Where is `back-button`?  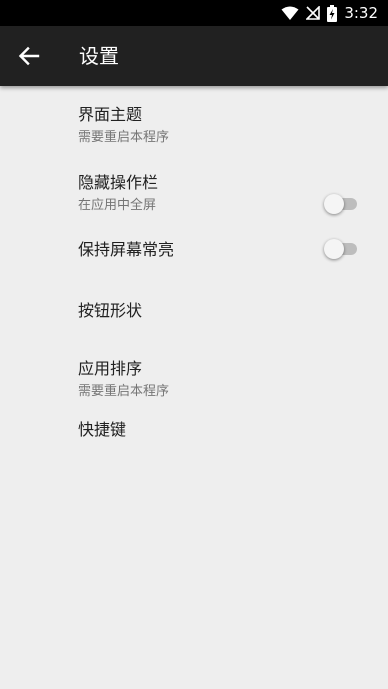 back-button is located at coordinates (29, 56).